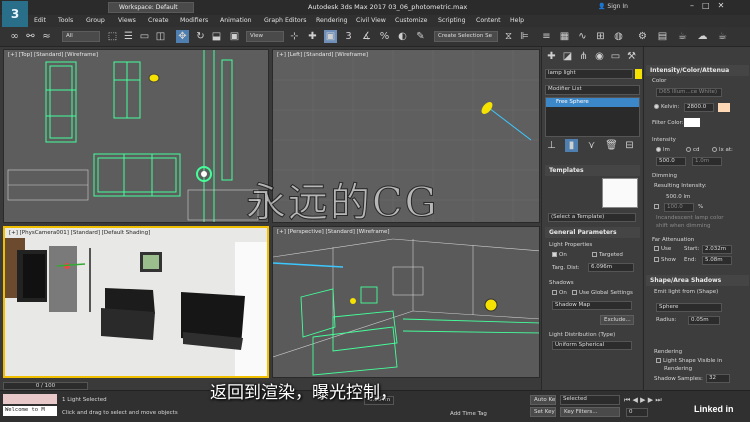 The image size is (750, 422). I want to click on dimming-percent-spinner: 100.0, so click(679, 207).